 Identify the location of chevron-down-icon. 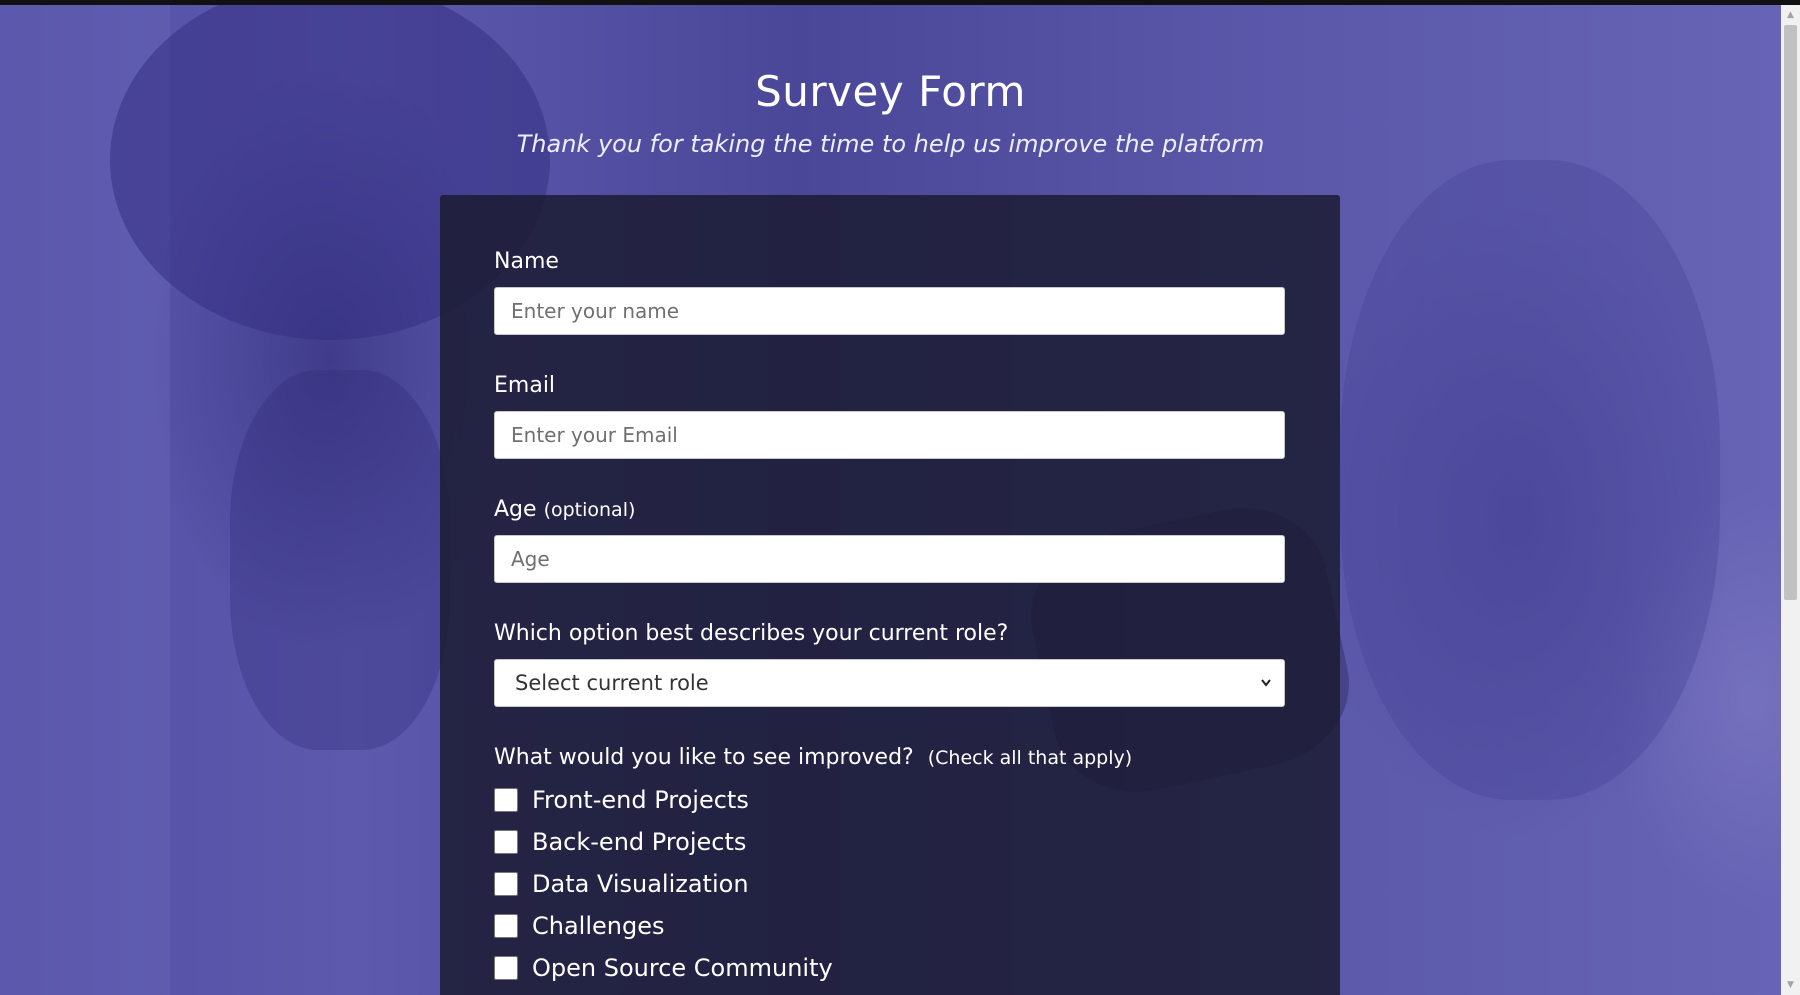
(1266, 692).